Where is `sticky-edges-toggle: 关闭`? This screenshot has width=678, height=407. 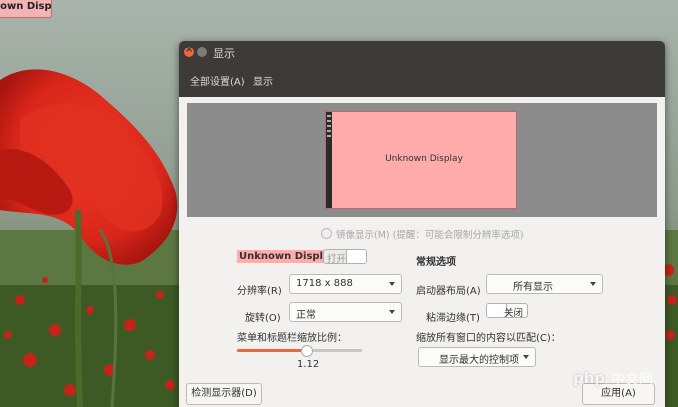
sticky-edges-toggle: 关闭 is located at coordinates (507, 311).